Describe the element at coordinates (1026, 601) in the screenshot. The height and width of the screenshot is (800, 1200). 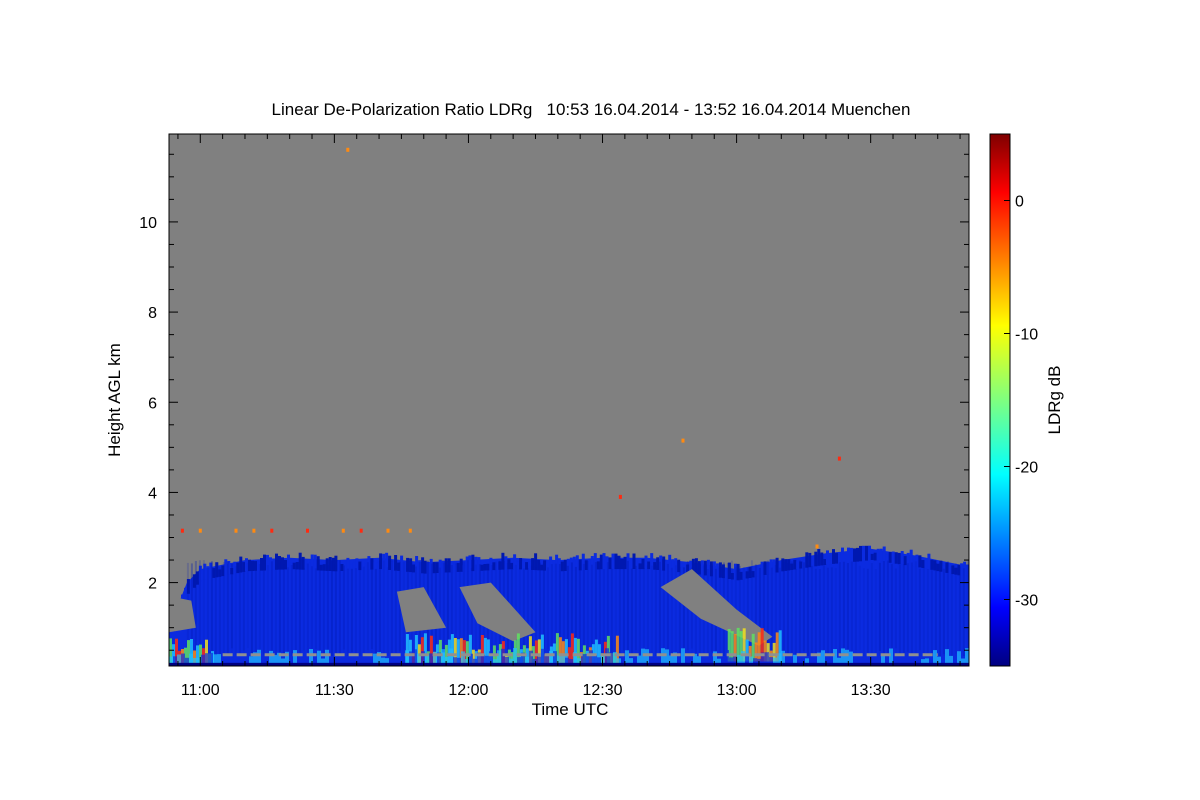
I see `colorbar-tick-label: -30` at that location.